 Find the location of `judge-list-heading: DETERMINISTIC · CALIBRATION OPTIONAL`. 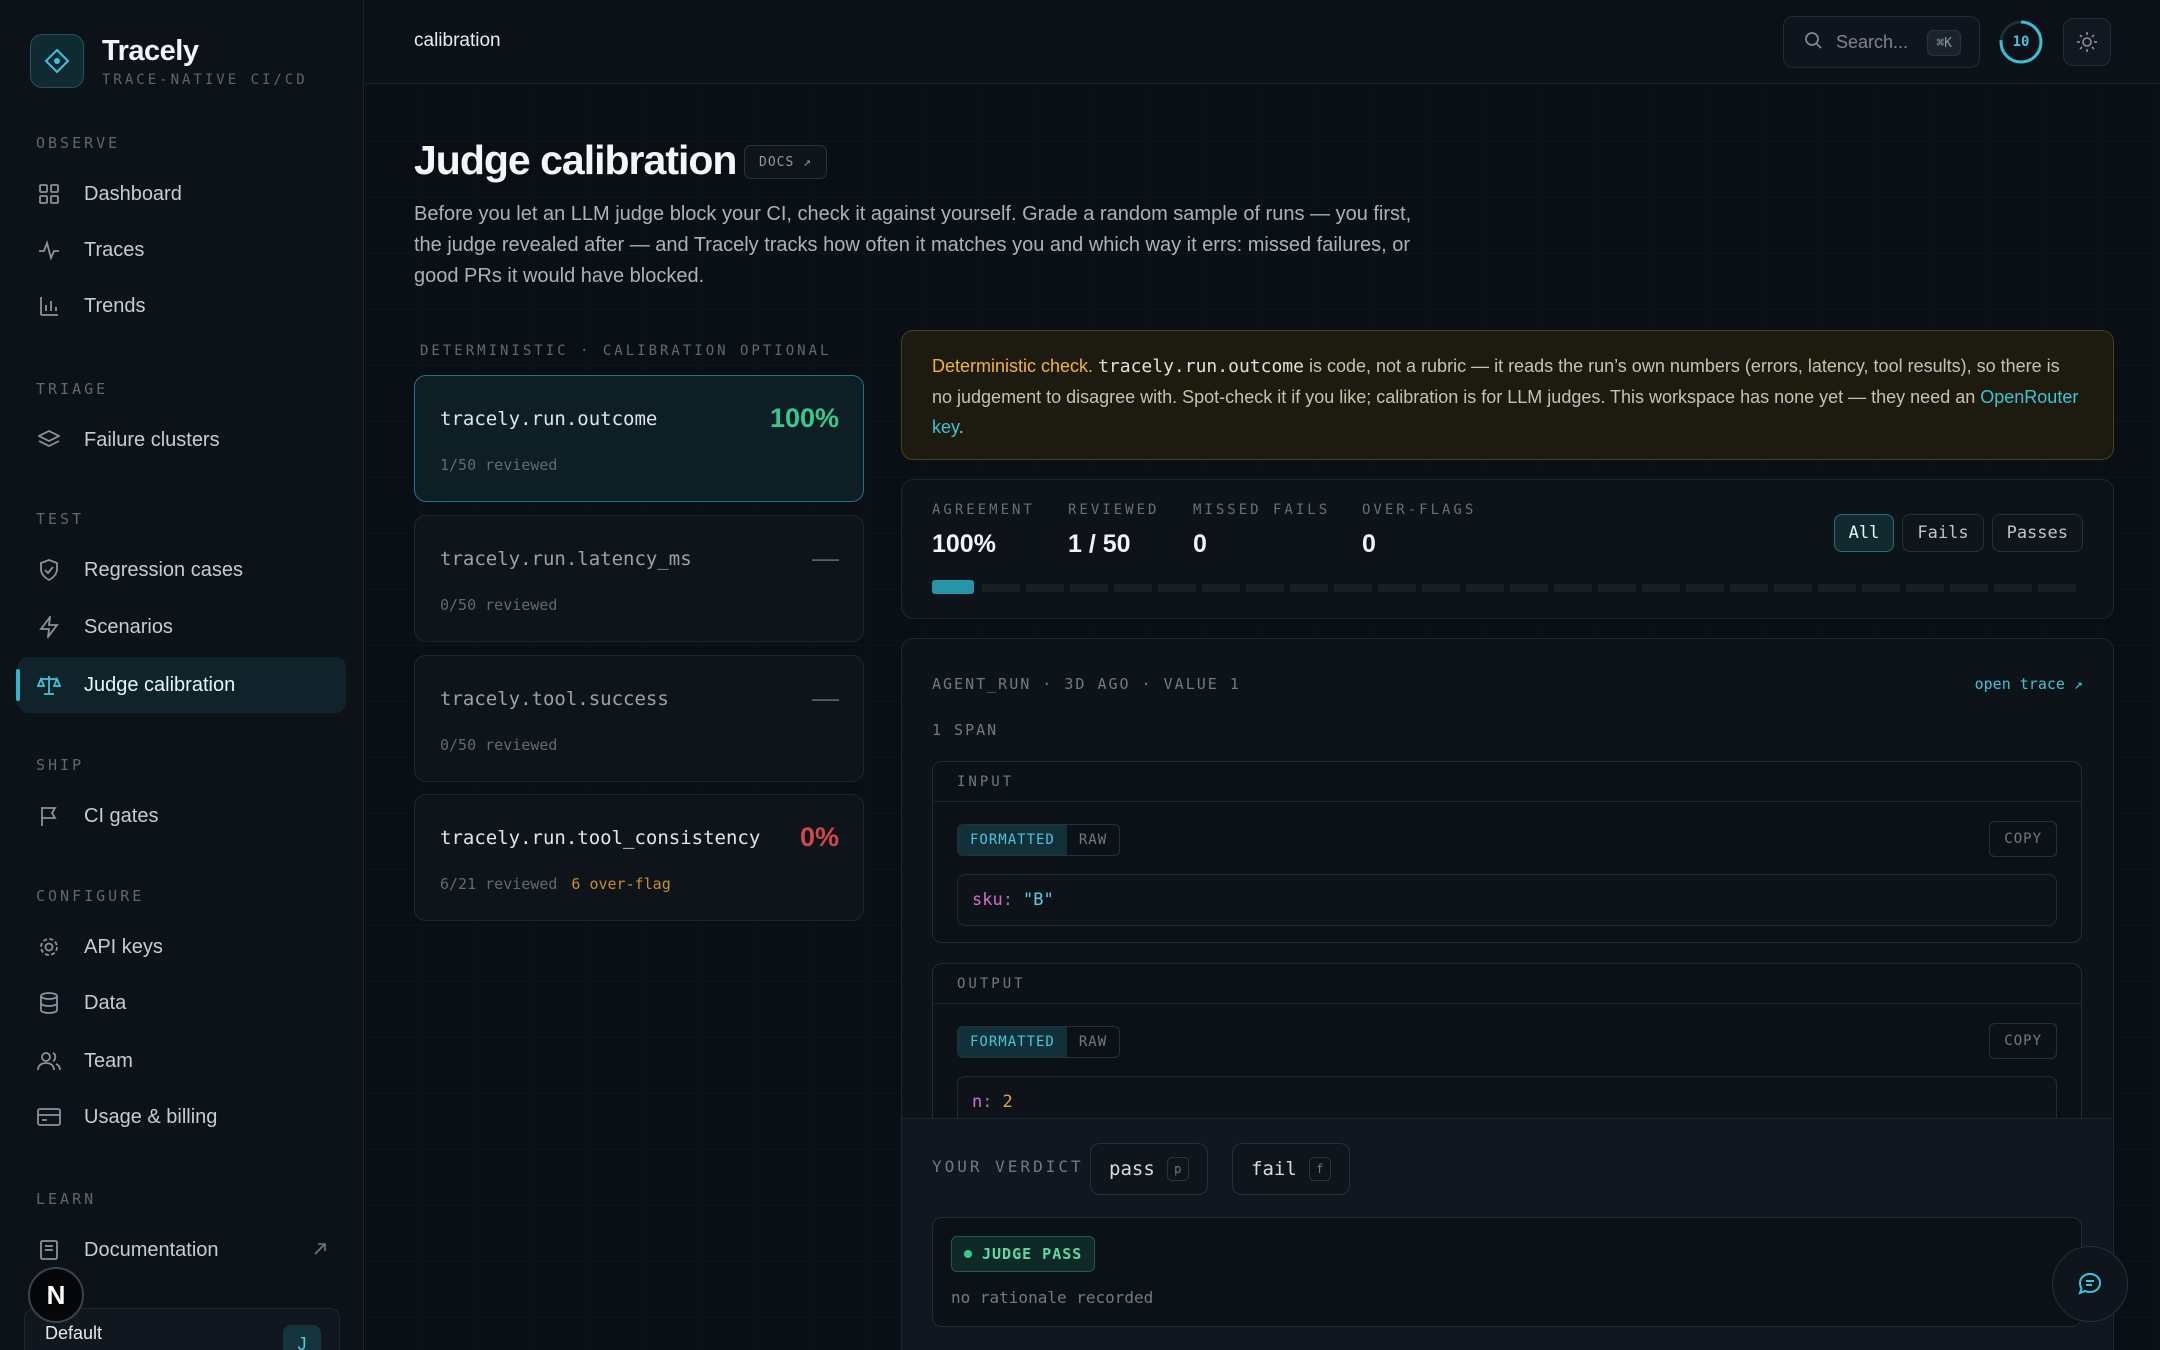

judge-list-heading: DETERMINISTIC · CALIBRATION OPTIONAL is located at coordinates (626, 351).